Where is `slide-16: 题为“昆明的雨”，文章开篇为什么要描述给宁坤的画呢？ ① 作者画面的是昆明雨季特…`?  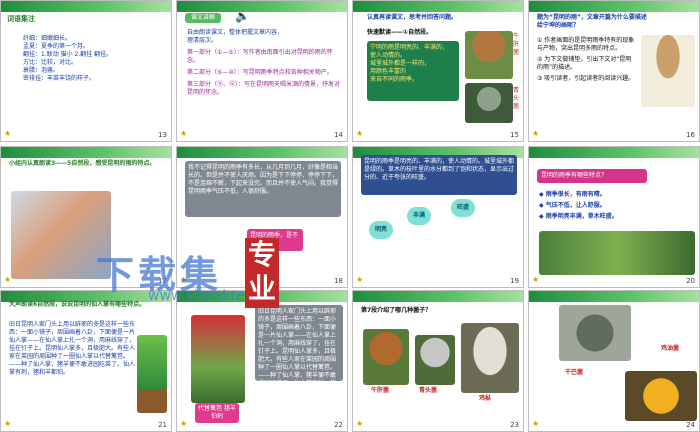
slide-16: 题为“昆明的雨”，文章开篇为什么要描述给宁坤的画呢？ ① 作者画面的是昆明雨季特… is located at coordinates (614, 71).